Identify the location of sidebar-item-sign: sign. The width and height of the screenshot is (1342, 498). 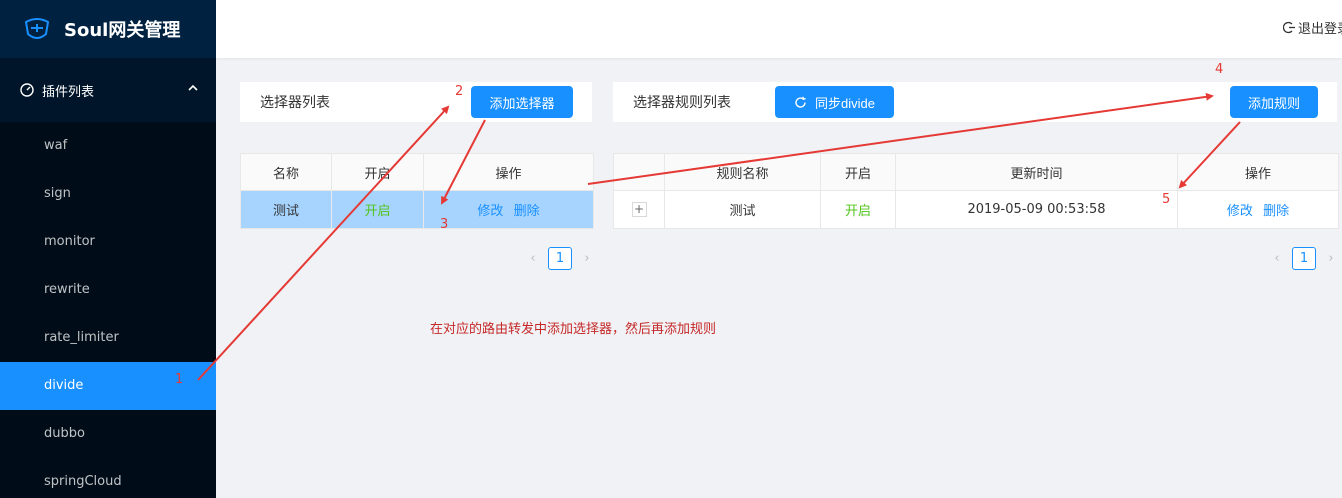
(108, 194).